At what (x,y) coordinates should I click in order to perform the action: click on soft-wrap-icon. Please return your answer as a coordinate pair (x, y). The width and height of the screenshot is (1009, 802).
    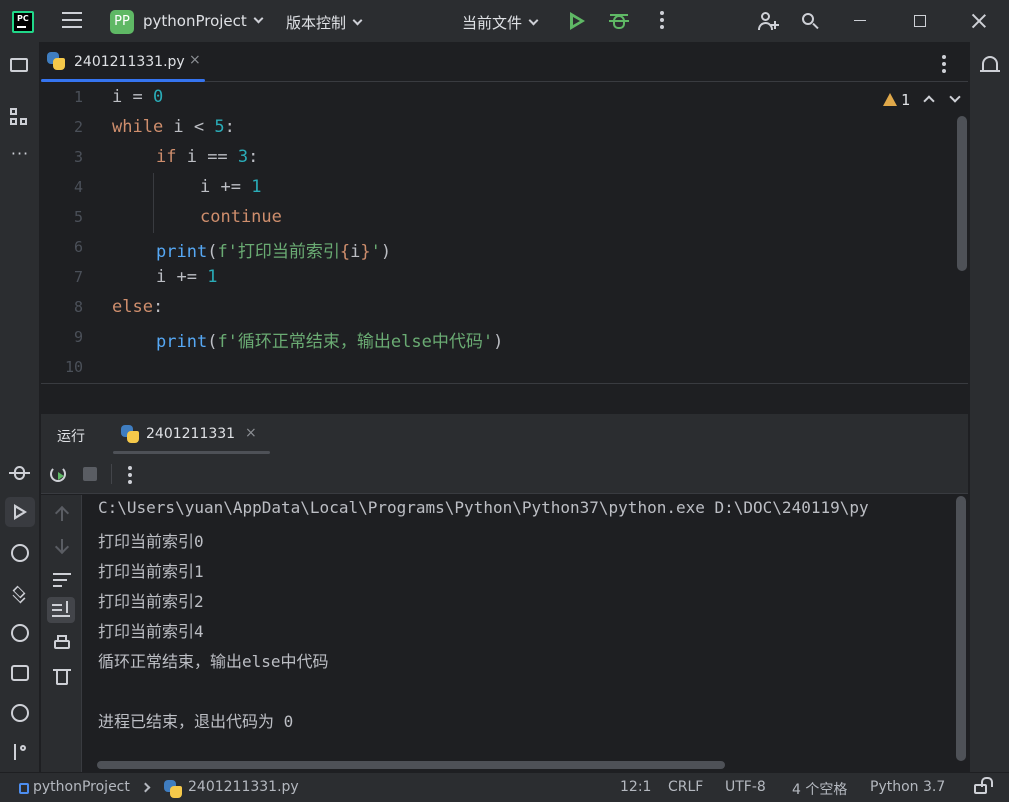
    Looking at the image, I should click on (62, 579).